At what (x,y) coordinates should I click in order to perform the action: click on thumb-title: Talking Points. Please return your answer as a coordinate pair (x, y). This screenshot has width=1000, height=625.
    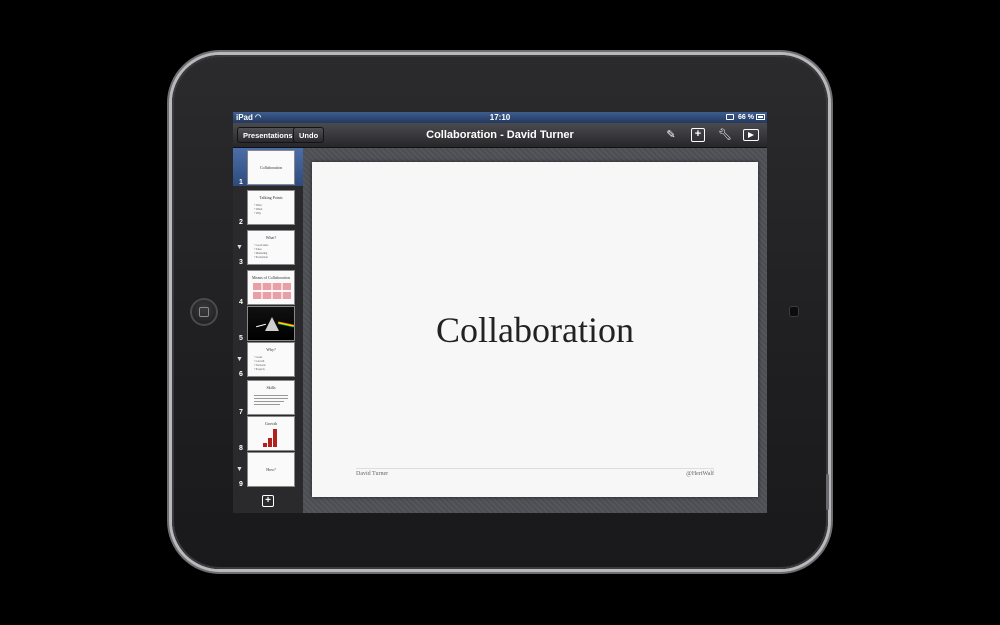
    Looking at the image, I should click on (271, 197).